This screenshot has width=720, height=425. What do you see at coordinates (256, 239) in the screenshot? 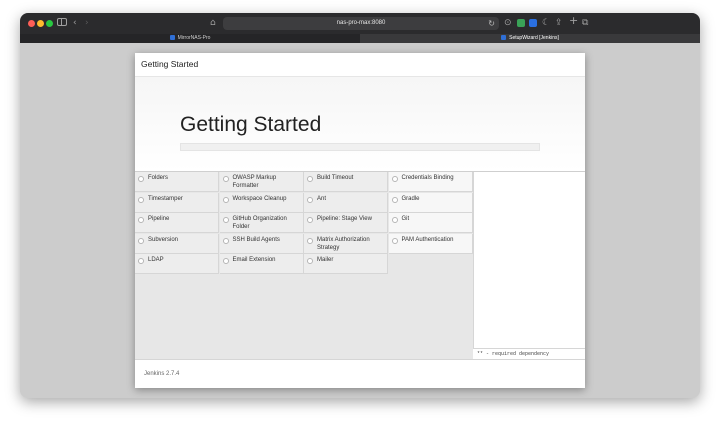
I see `plugin-label: SSH Build Agents` at bounding box center [256, 239].